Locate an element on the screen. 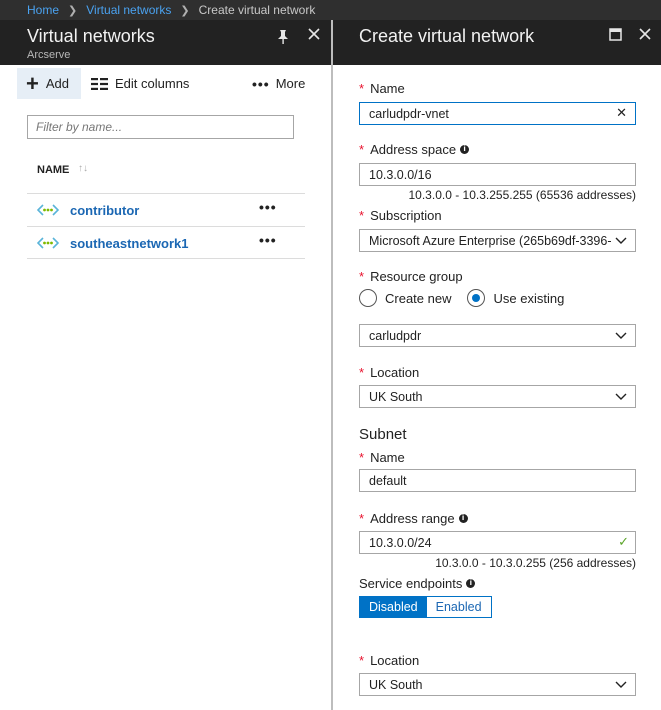 The image size is (661, 710). more-label: More is located at coordinates (290, 83).